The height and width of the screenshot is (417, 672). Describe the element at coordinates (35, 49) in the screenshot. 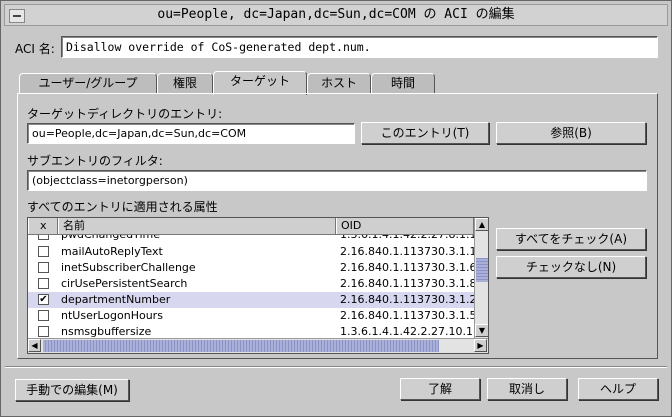

I see `aci-name-label: ACI 名:` at that location.